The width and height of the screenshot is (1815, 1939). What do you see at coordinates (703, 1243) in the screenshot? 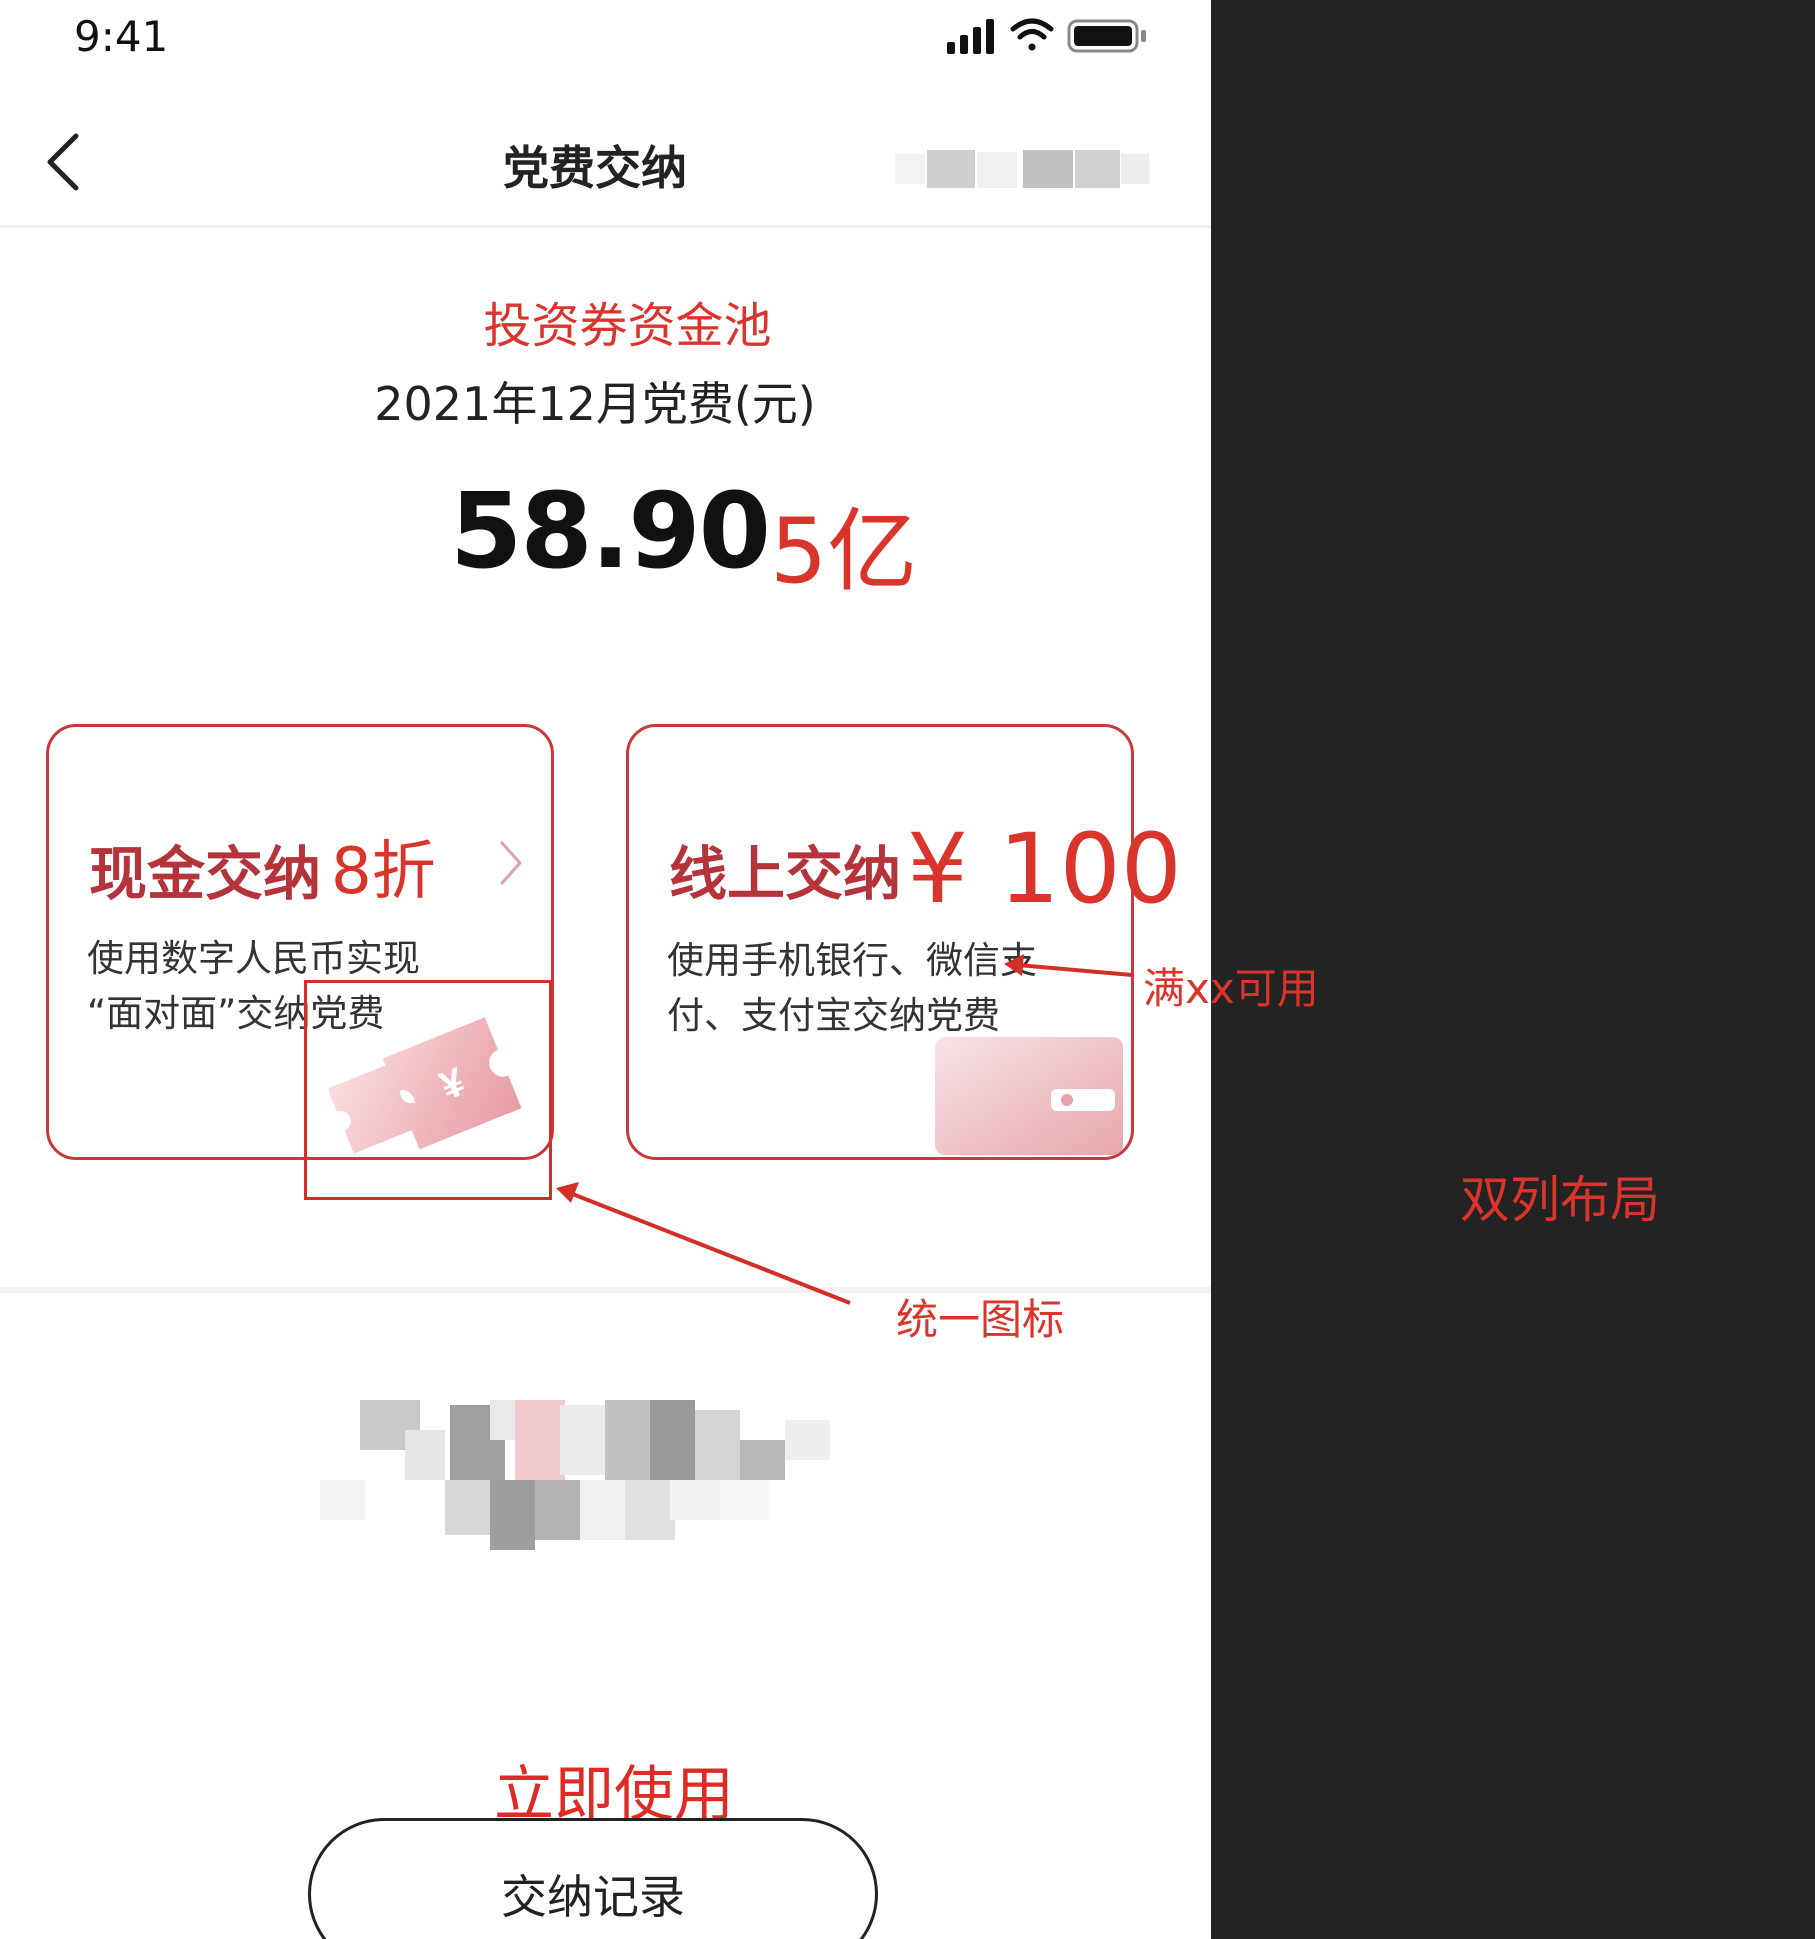
I see `arrow-to-icon-box` at bounding box center [703, 1243].